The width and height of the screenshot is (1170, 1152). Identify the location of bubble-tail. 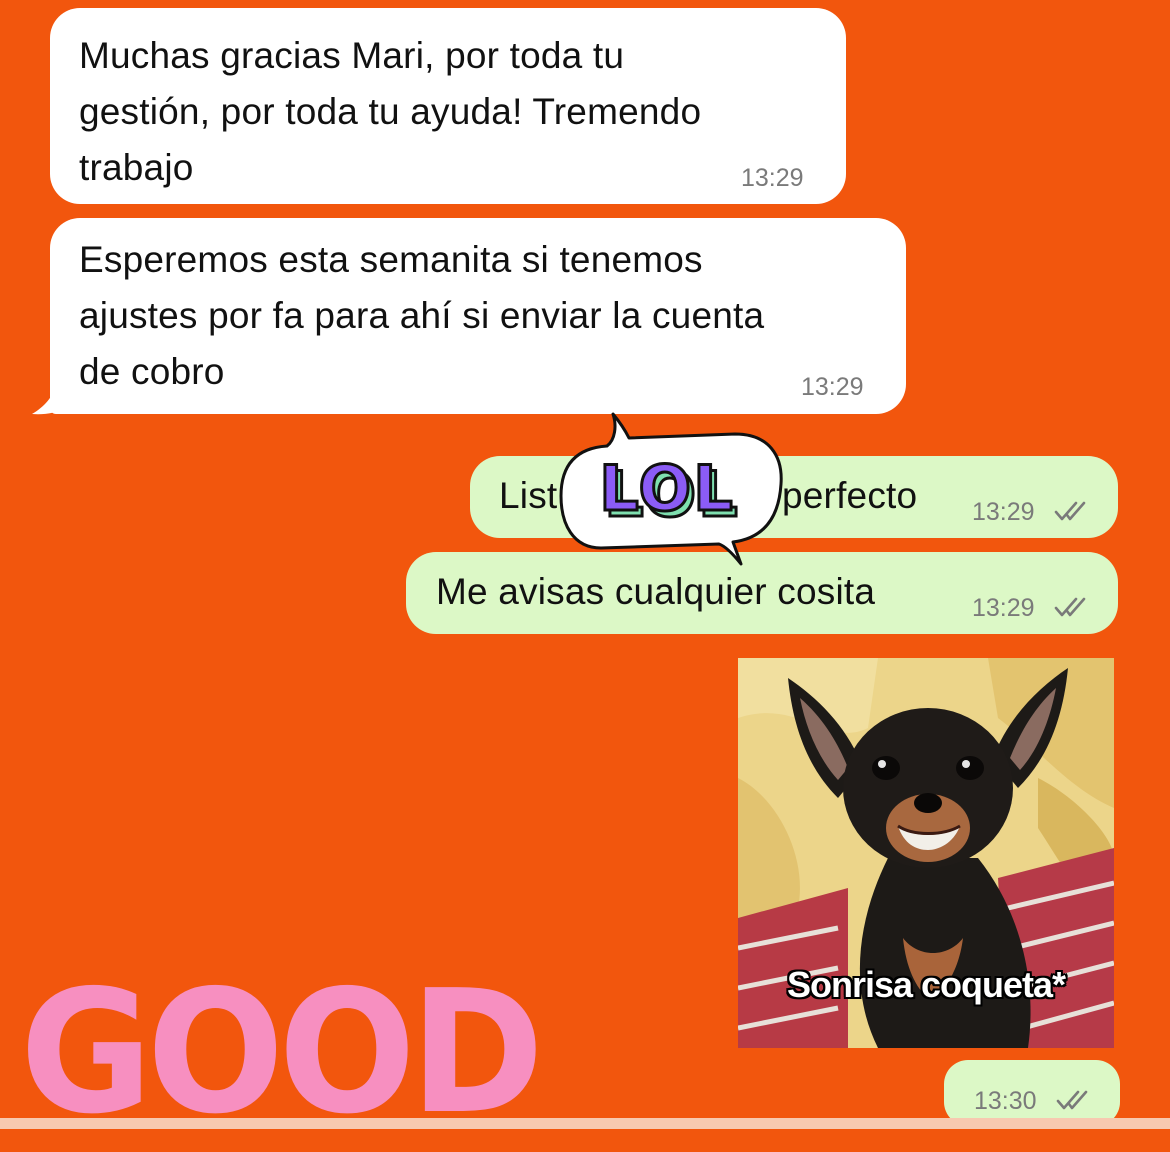
(50, 392).